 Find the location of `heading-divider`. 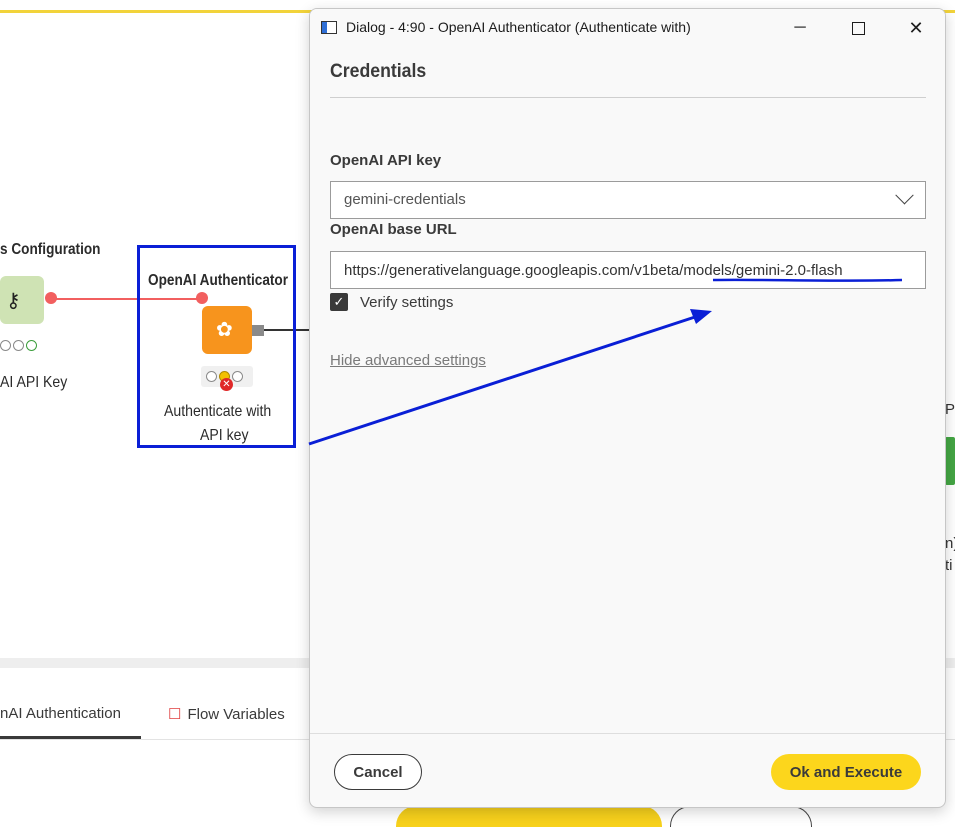

heading-divider is located at coordinates (628, 97).